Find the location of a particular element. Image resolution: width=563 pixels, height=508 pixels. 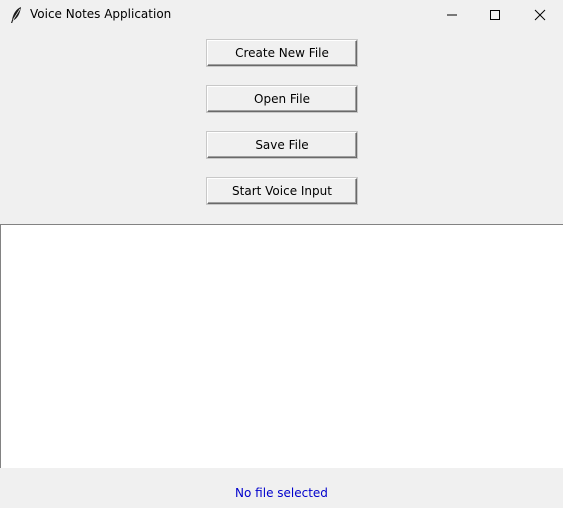

maximize-button is located at coordinates (495, 15).